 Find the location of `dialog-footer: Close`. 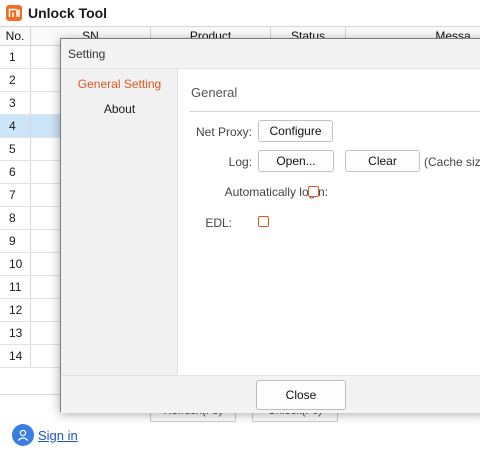

dialog-footer: Close is located at coordinates (270, 394).